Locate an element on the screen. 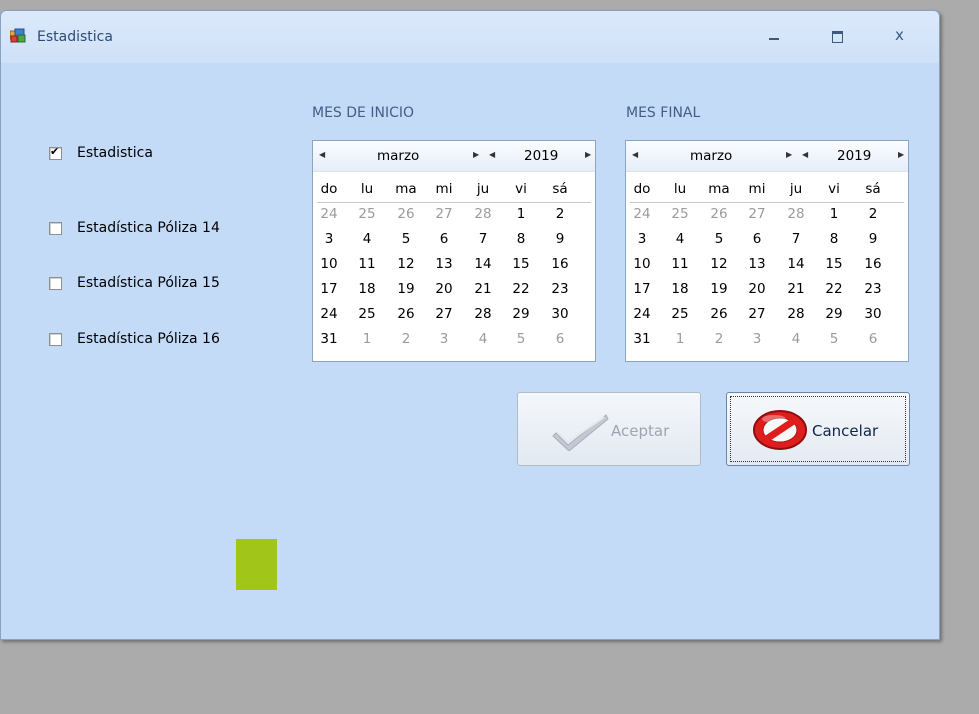 The image size is (979, 714). prev-year-arrow-icon: ◀ is located at coordinates (492, 154).